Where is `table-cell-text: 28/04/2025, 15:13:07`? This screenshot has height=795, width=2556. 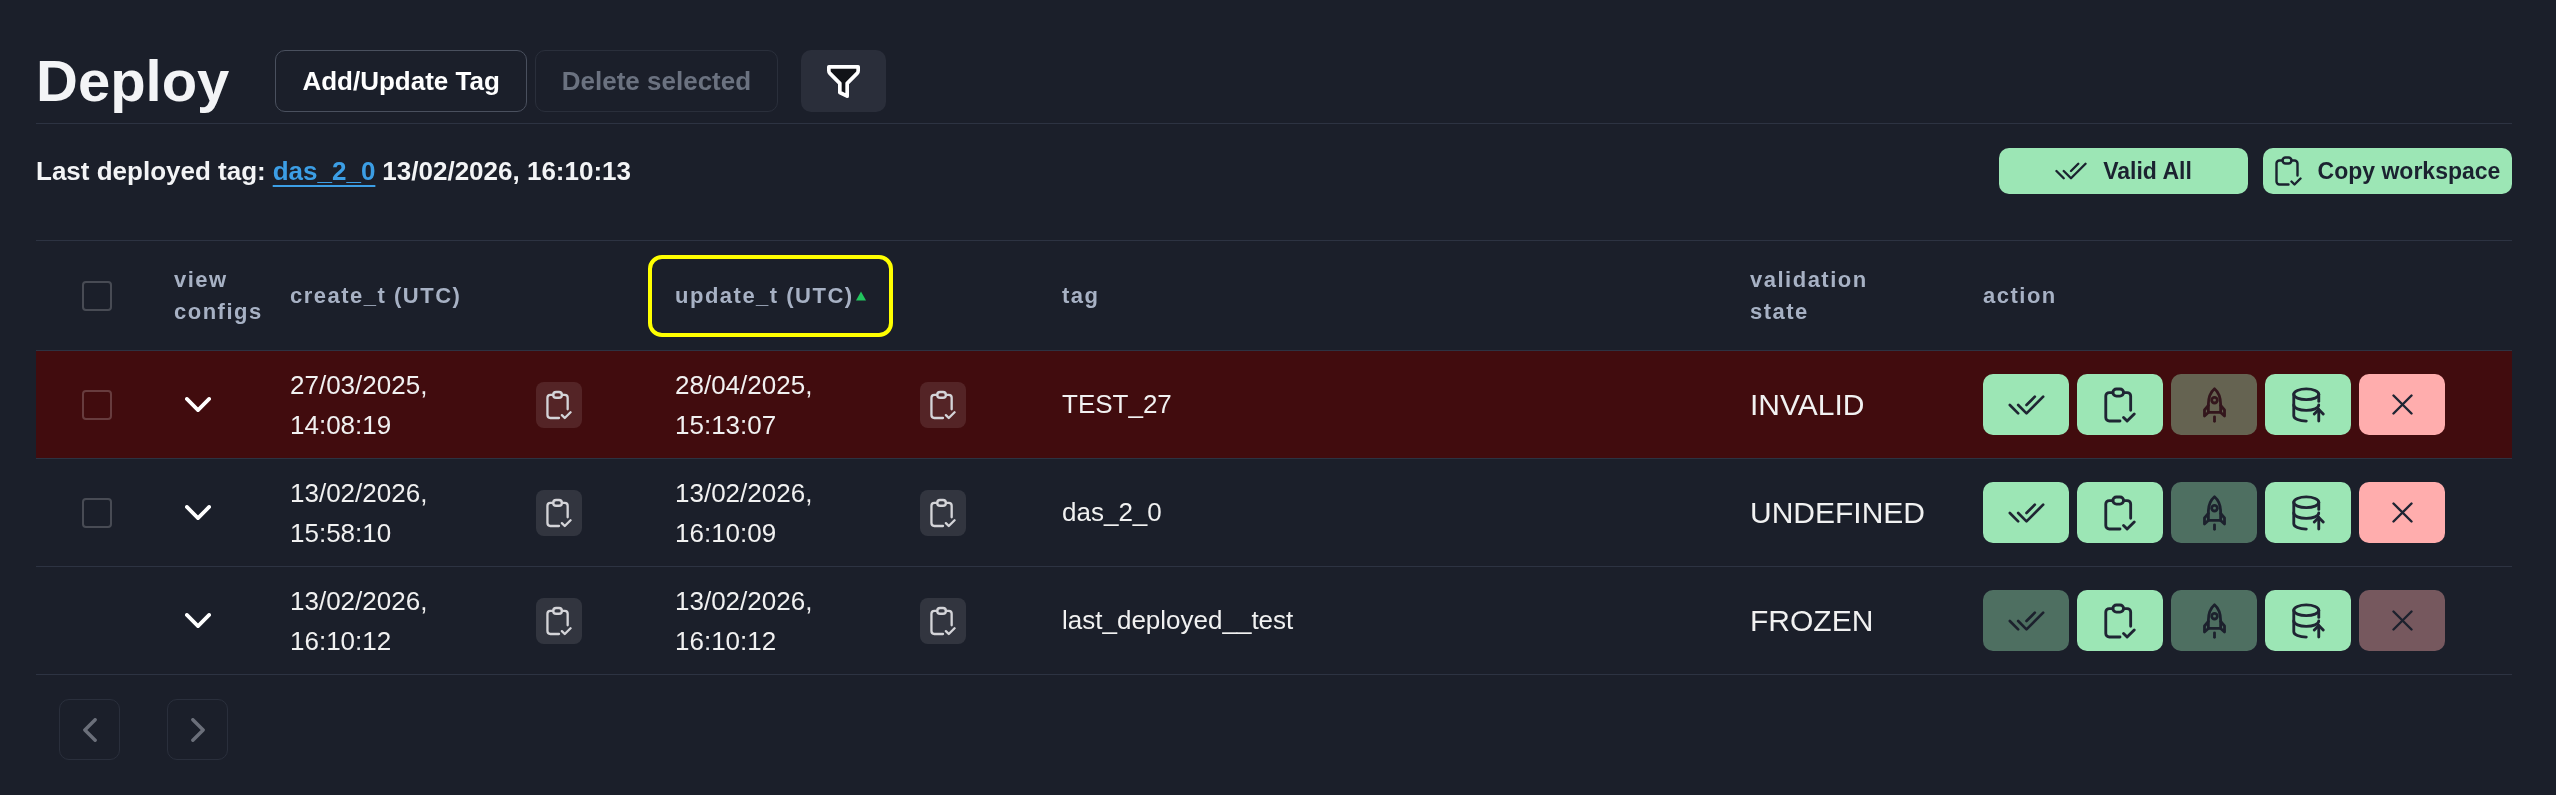 table-cell-text: 28/04/2025, 15:13:07 is located at coordinates (744, 405).